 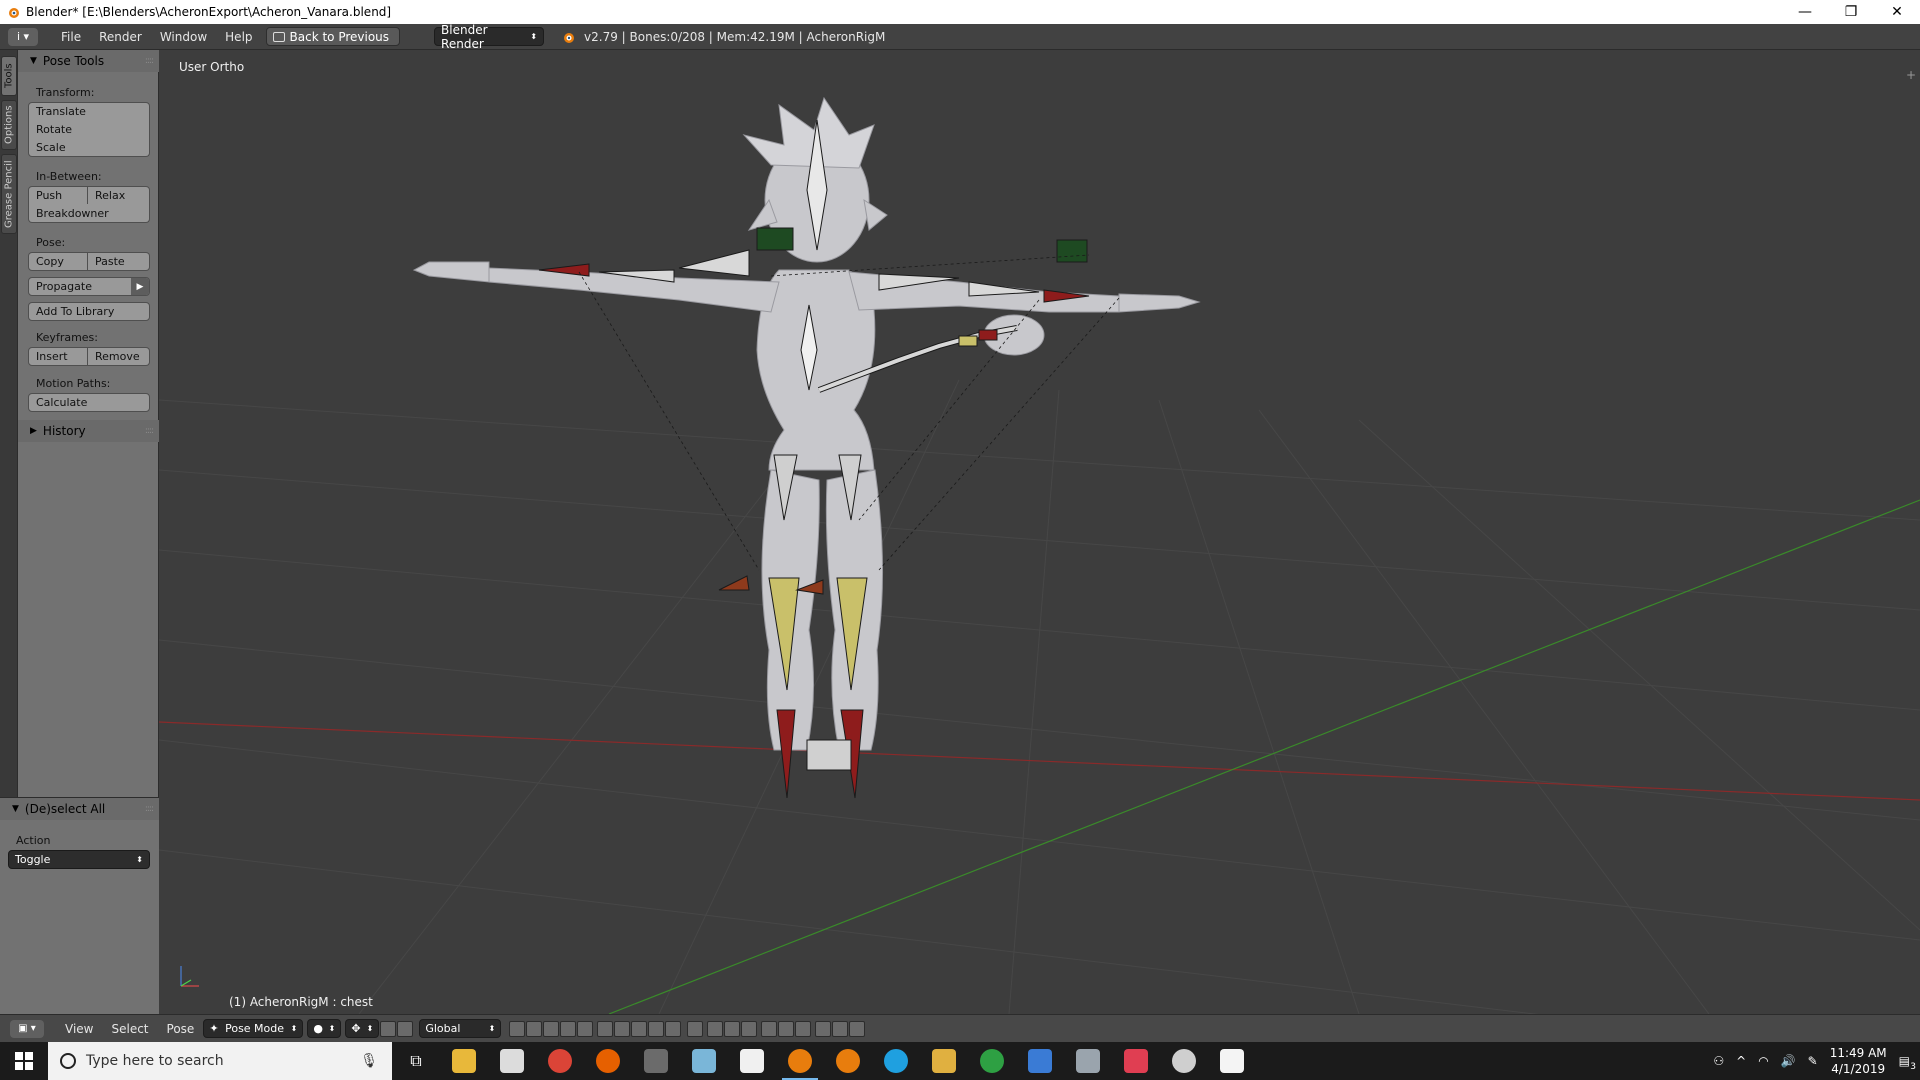 I want to click on start-button, so click(x=24, y=1061).